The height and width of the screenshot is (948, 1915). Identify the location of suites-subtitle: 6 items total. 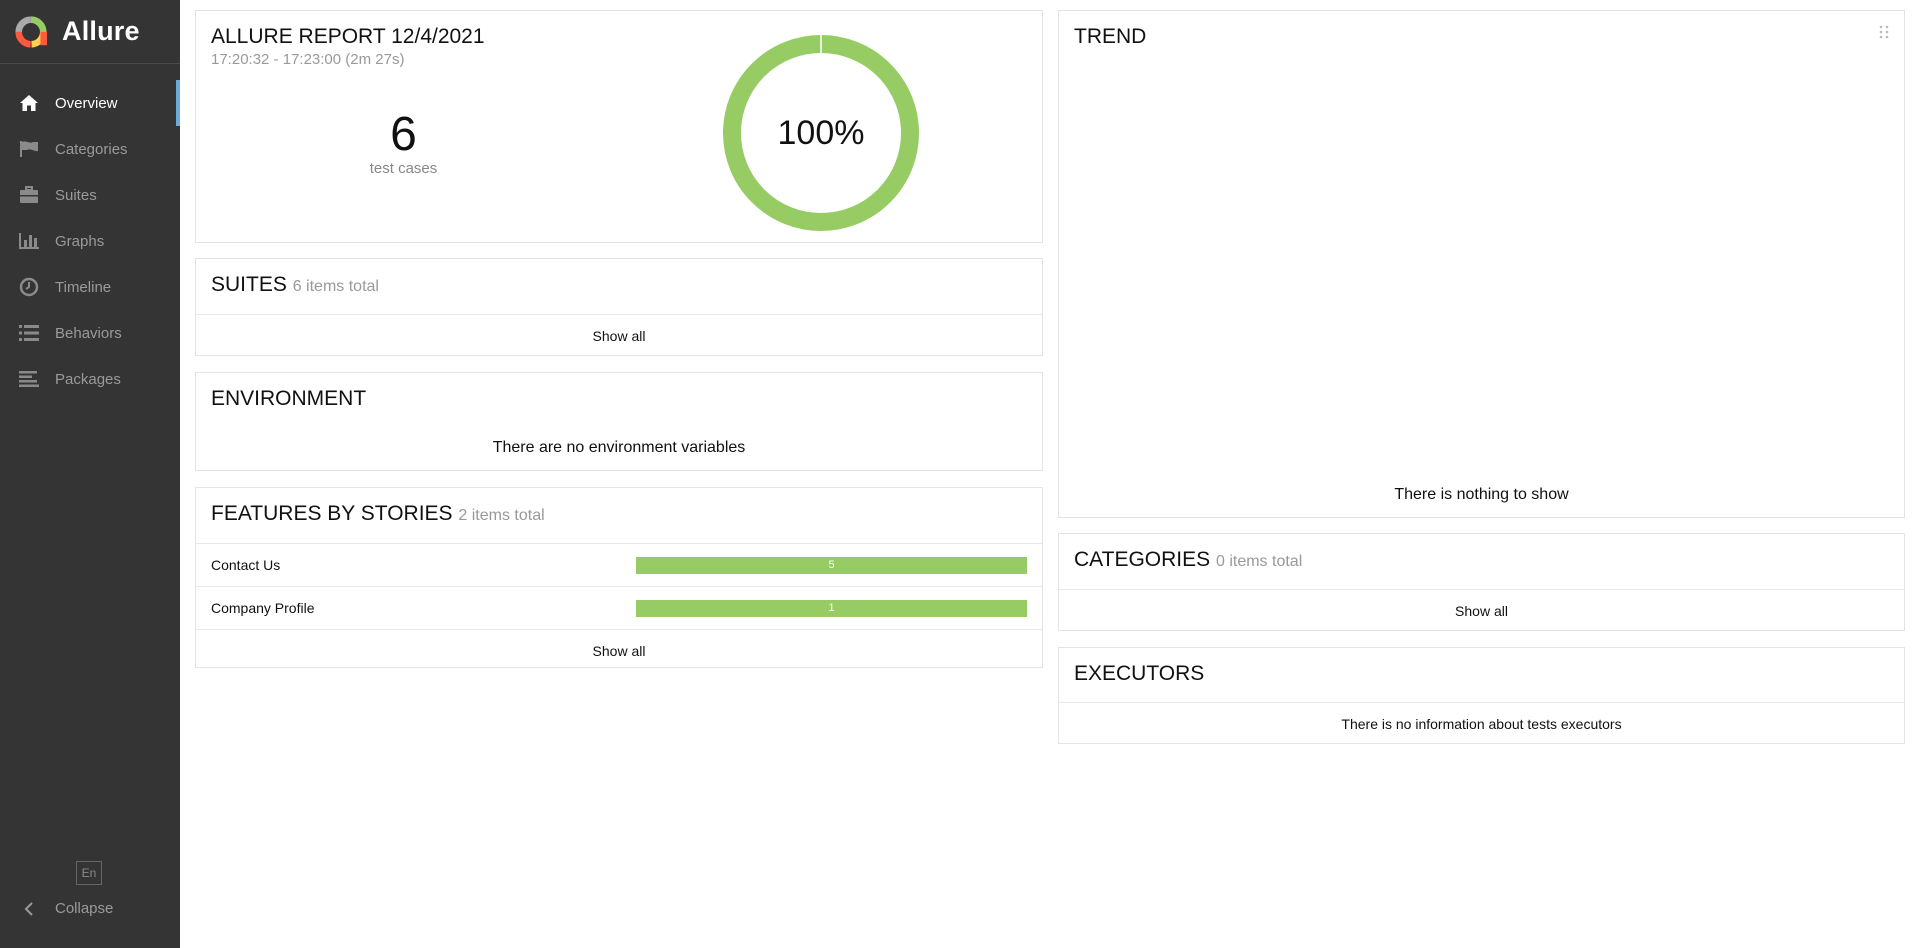
(335, 286).